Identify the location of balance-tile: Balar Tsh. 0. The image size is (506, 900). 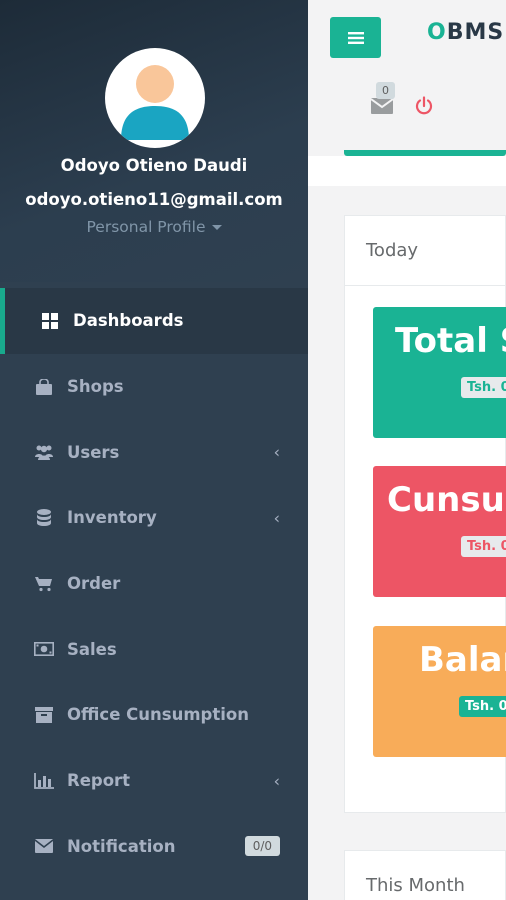
(439, 691).